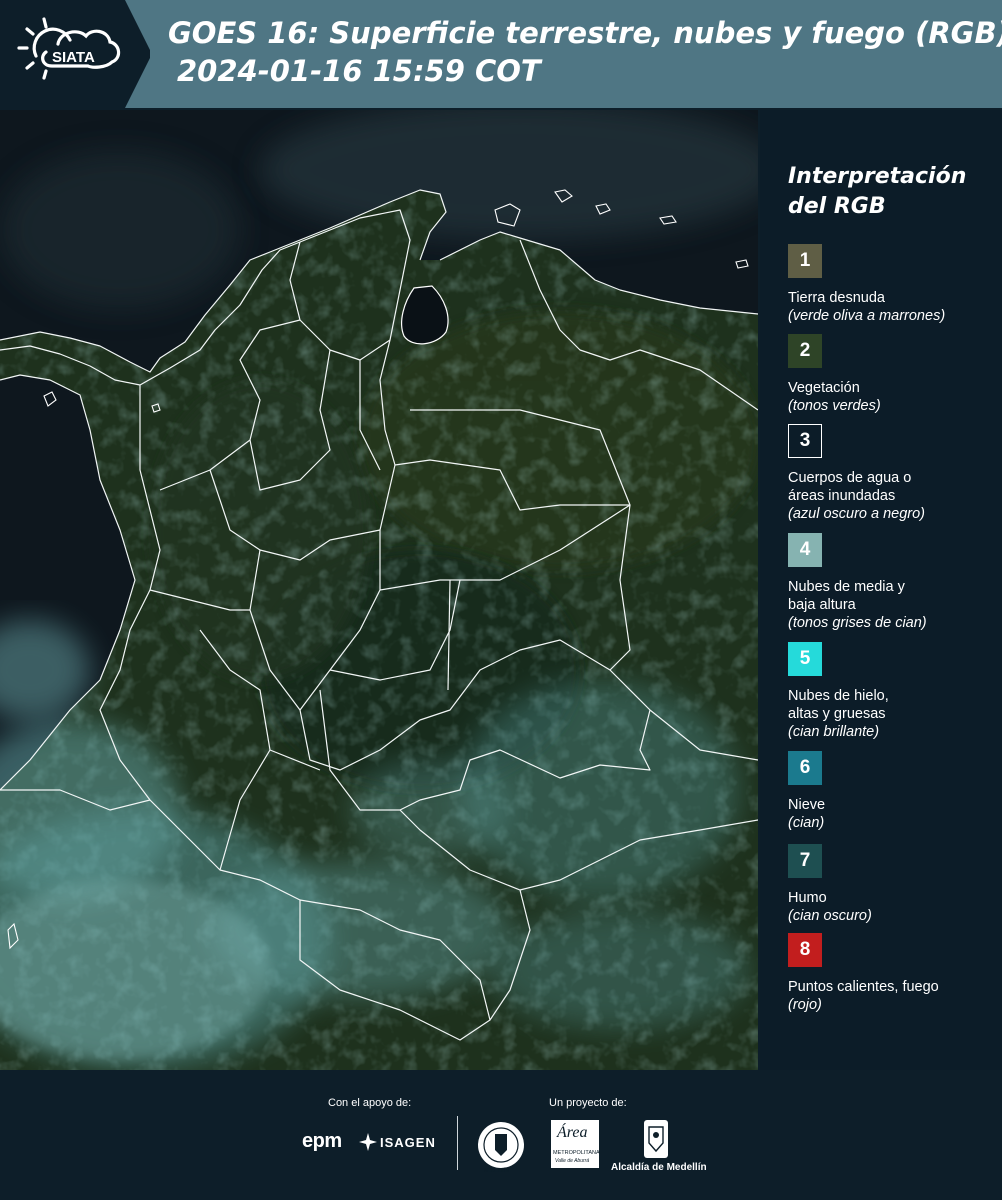 The height and width of the screenshot is (1200, 1002). Describe the element at coordinates (857, 623) in the screenshot. I see `legend-item-desc: (tonos grises de cian)` at that location.